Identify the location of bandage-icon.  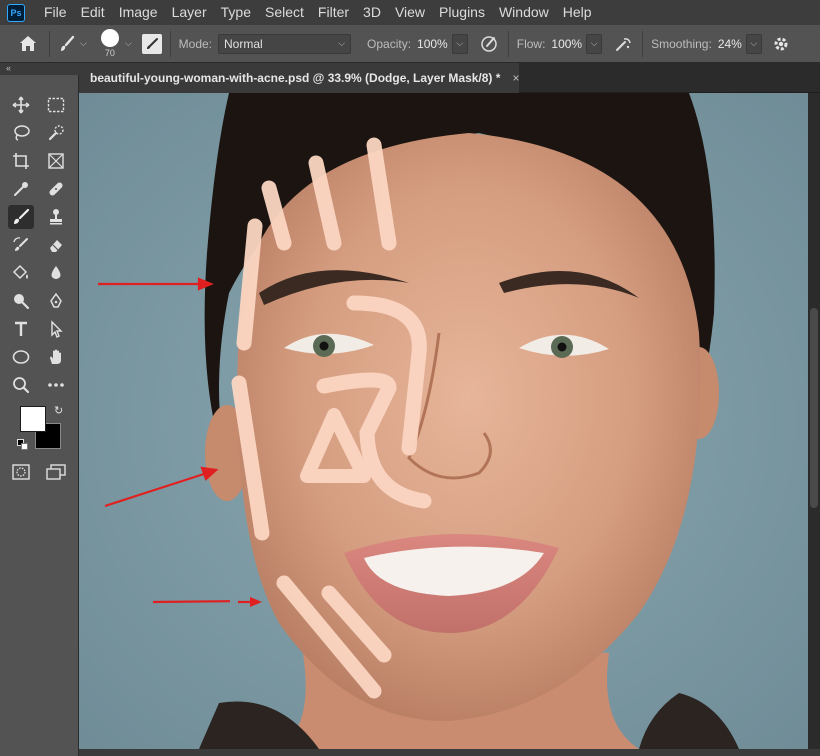
(56, 189).